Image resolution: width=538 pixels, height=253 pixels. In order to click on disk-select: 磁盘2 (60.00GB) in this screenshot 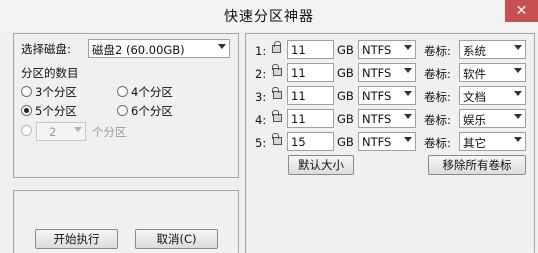, I will do `click(159, 48)`.